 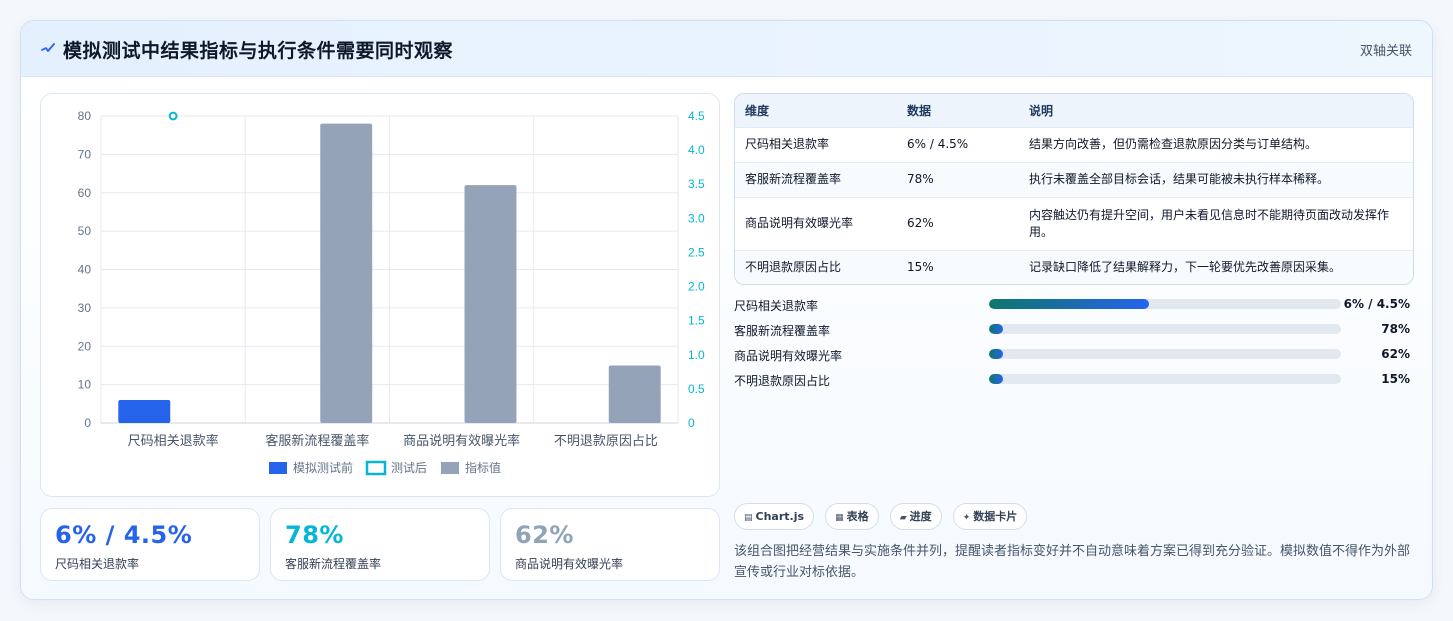 What do you see at coordinates (124, 535) in the screenshot?
I see `kpi-value: 6% / 4.5%` at bounding box center [124, 535].